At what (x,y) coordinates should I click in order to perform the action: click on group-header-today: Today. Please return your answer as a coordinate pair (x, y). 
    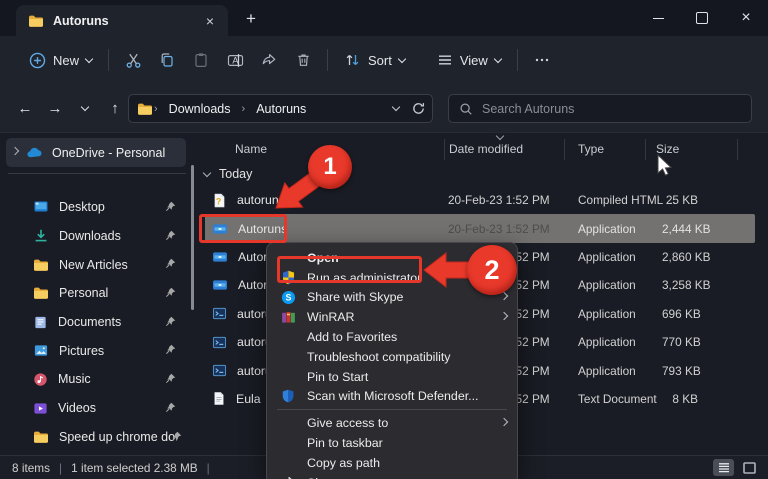
    Looking at the image, I should click on (227, 174).